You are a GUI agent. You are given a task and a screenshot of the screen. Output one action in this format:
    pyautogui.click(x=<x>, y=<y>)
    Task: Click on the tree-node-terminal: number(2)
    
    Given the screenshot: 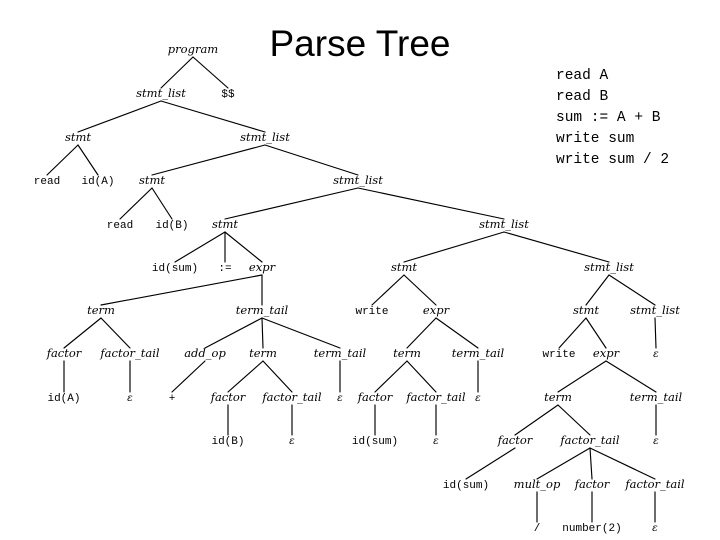 What is the action you would take?
    pyautogui.click(x=591, y=529)
    